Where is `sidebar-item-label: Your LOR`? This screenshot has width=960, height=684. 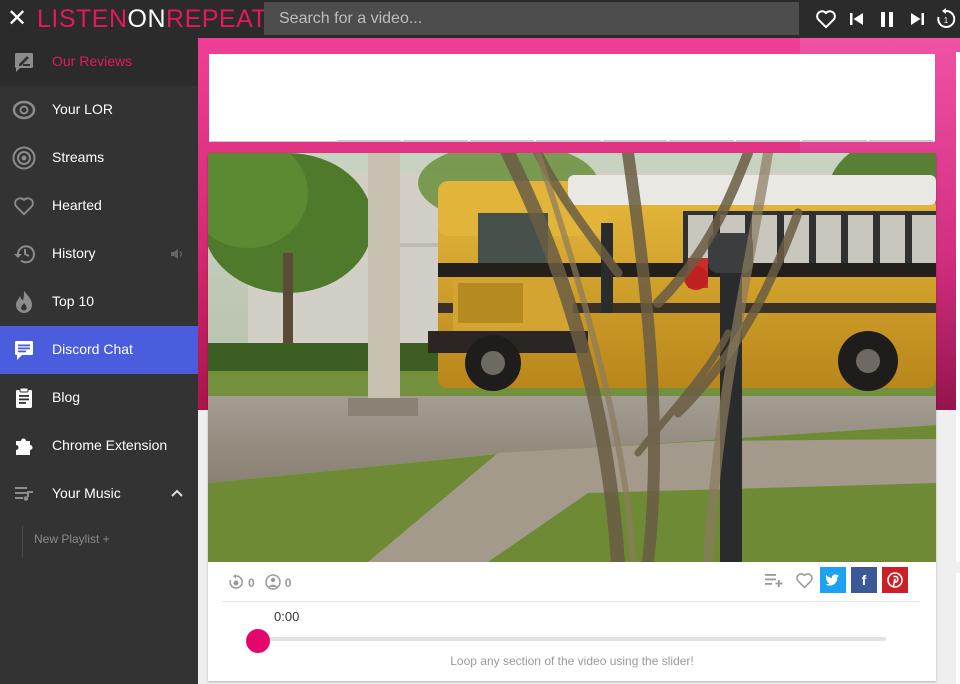
sidebar-item-label: Your LOR is located at coordinates (82, 109).